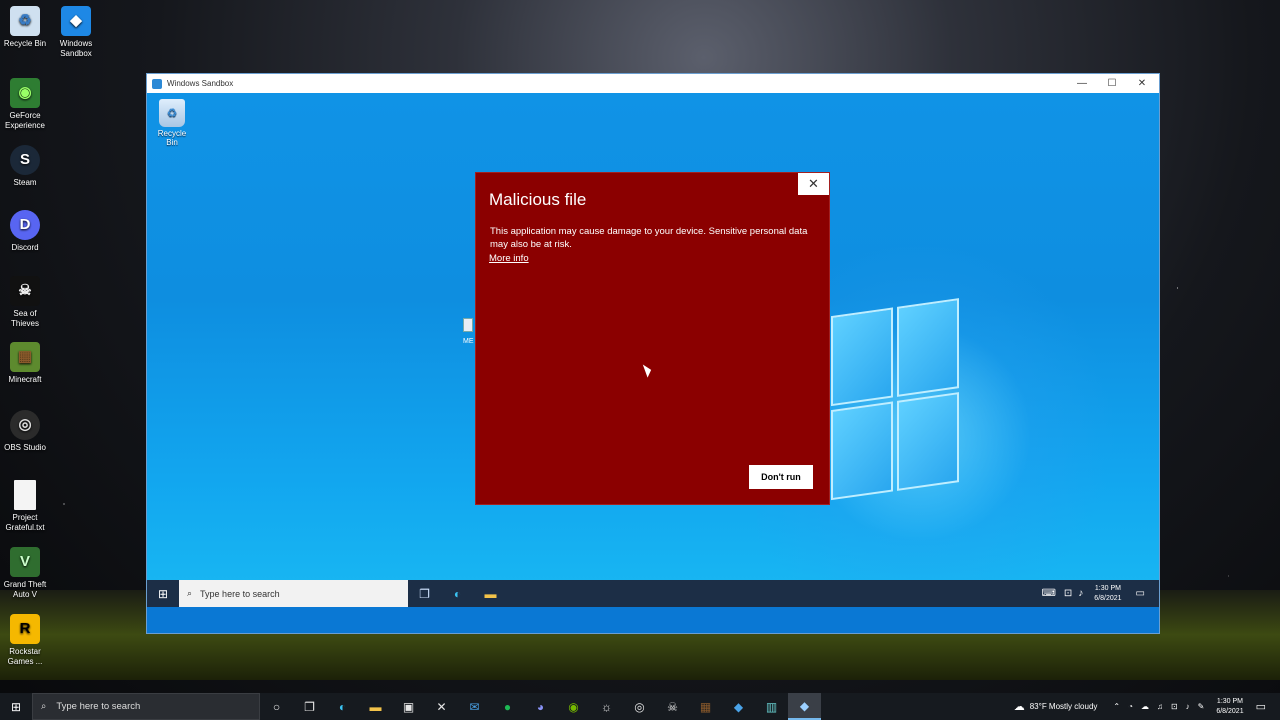 This screenshot has width=1280, height=720. I want to click on geforce-icon: ◉, so click(25, 93).